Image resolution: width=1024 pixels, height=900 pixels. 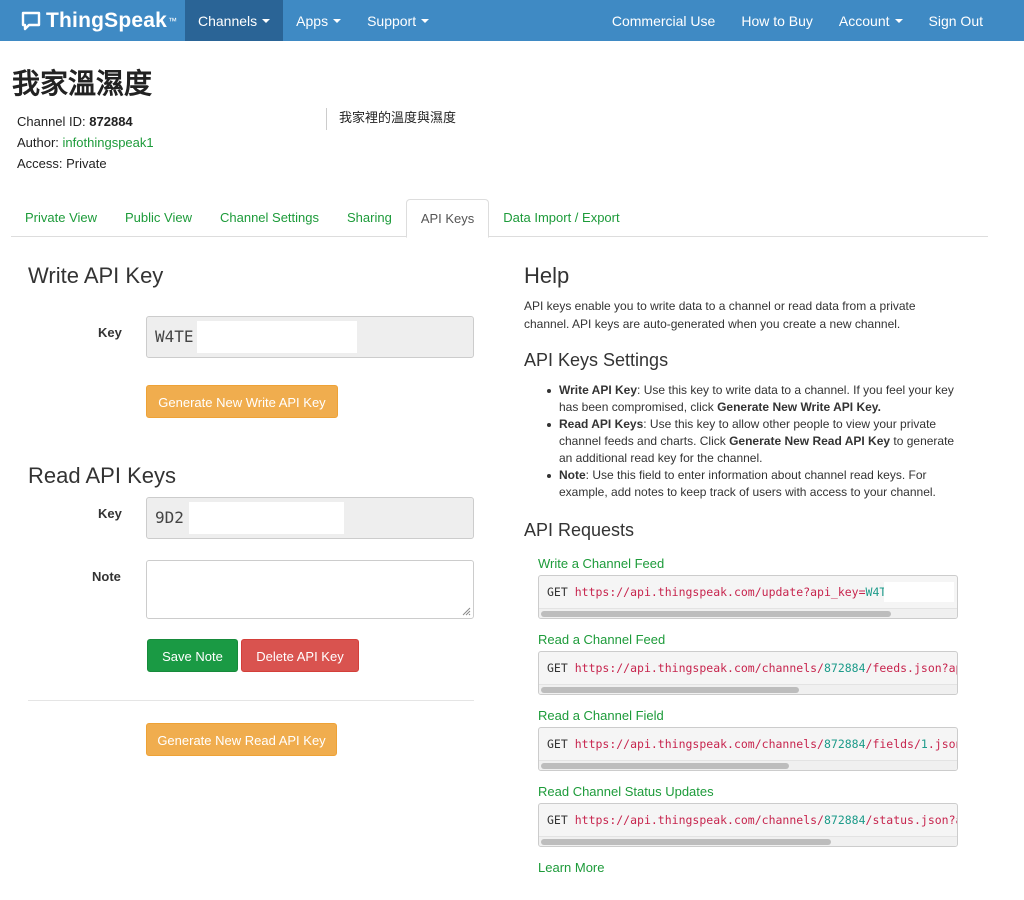 What do you see at coordinates (663, 20) in the screenshot?
I see `nav-commercial-use: Commercial Use` at bounding box center [663, 20].